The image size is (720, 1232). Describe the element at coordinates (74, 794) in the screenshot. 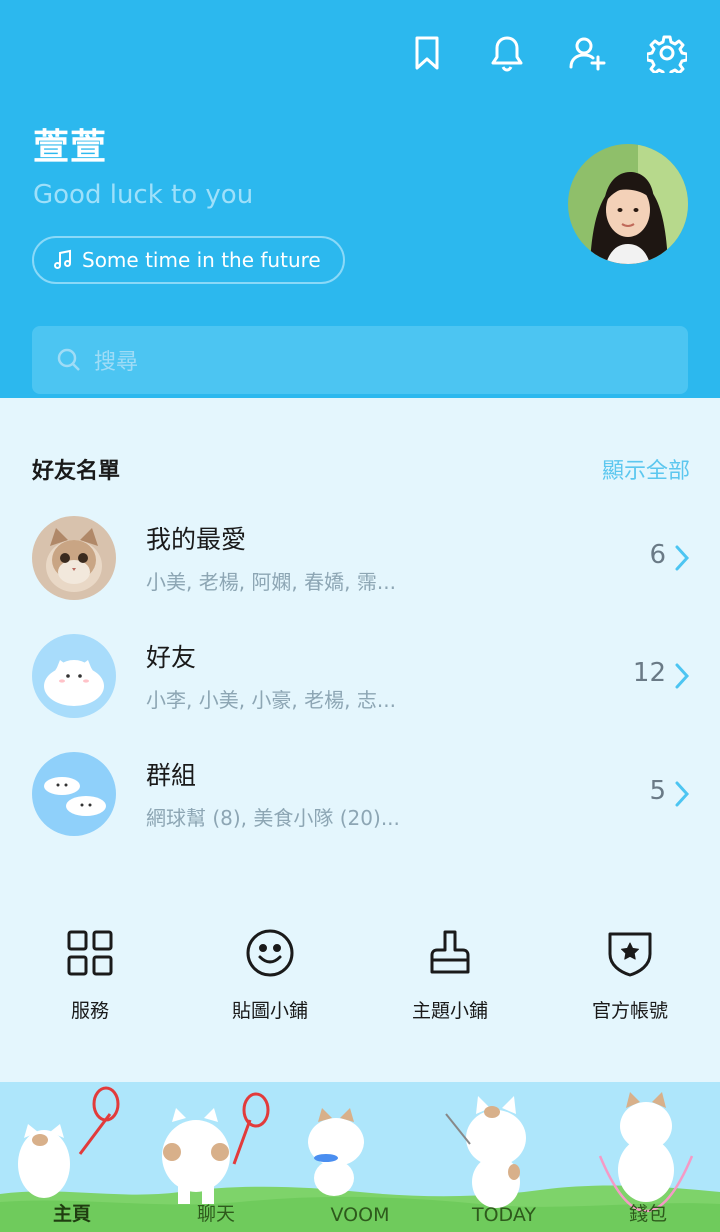

I see `cloud-cats-avatar` at that location.